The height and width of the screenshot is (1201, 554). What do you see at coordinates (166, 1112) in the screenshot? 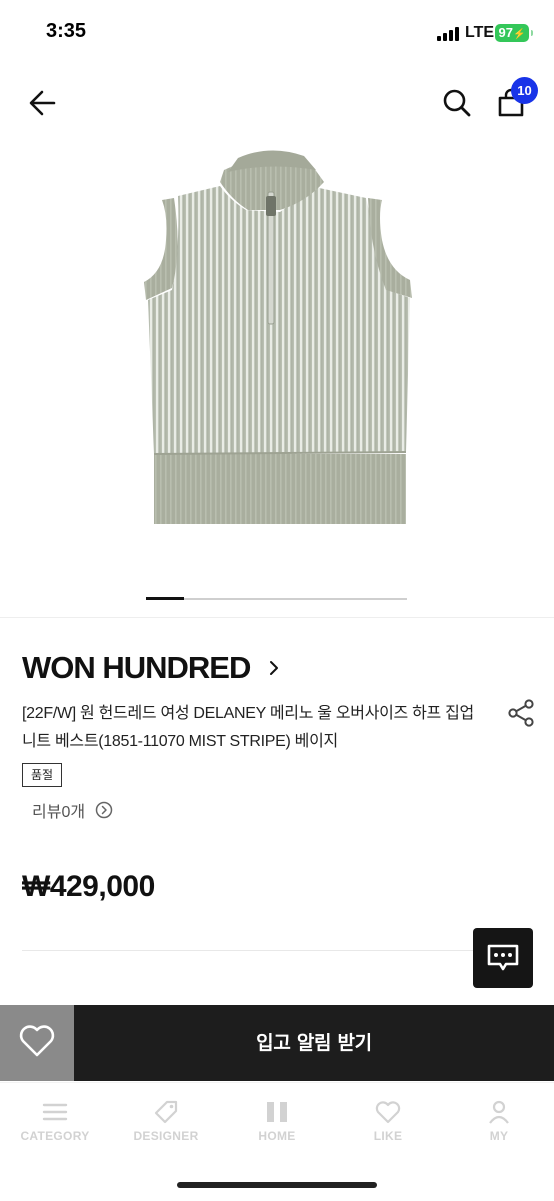
I see `tag-icon` at bounding box center [166, 1112].